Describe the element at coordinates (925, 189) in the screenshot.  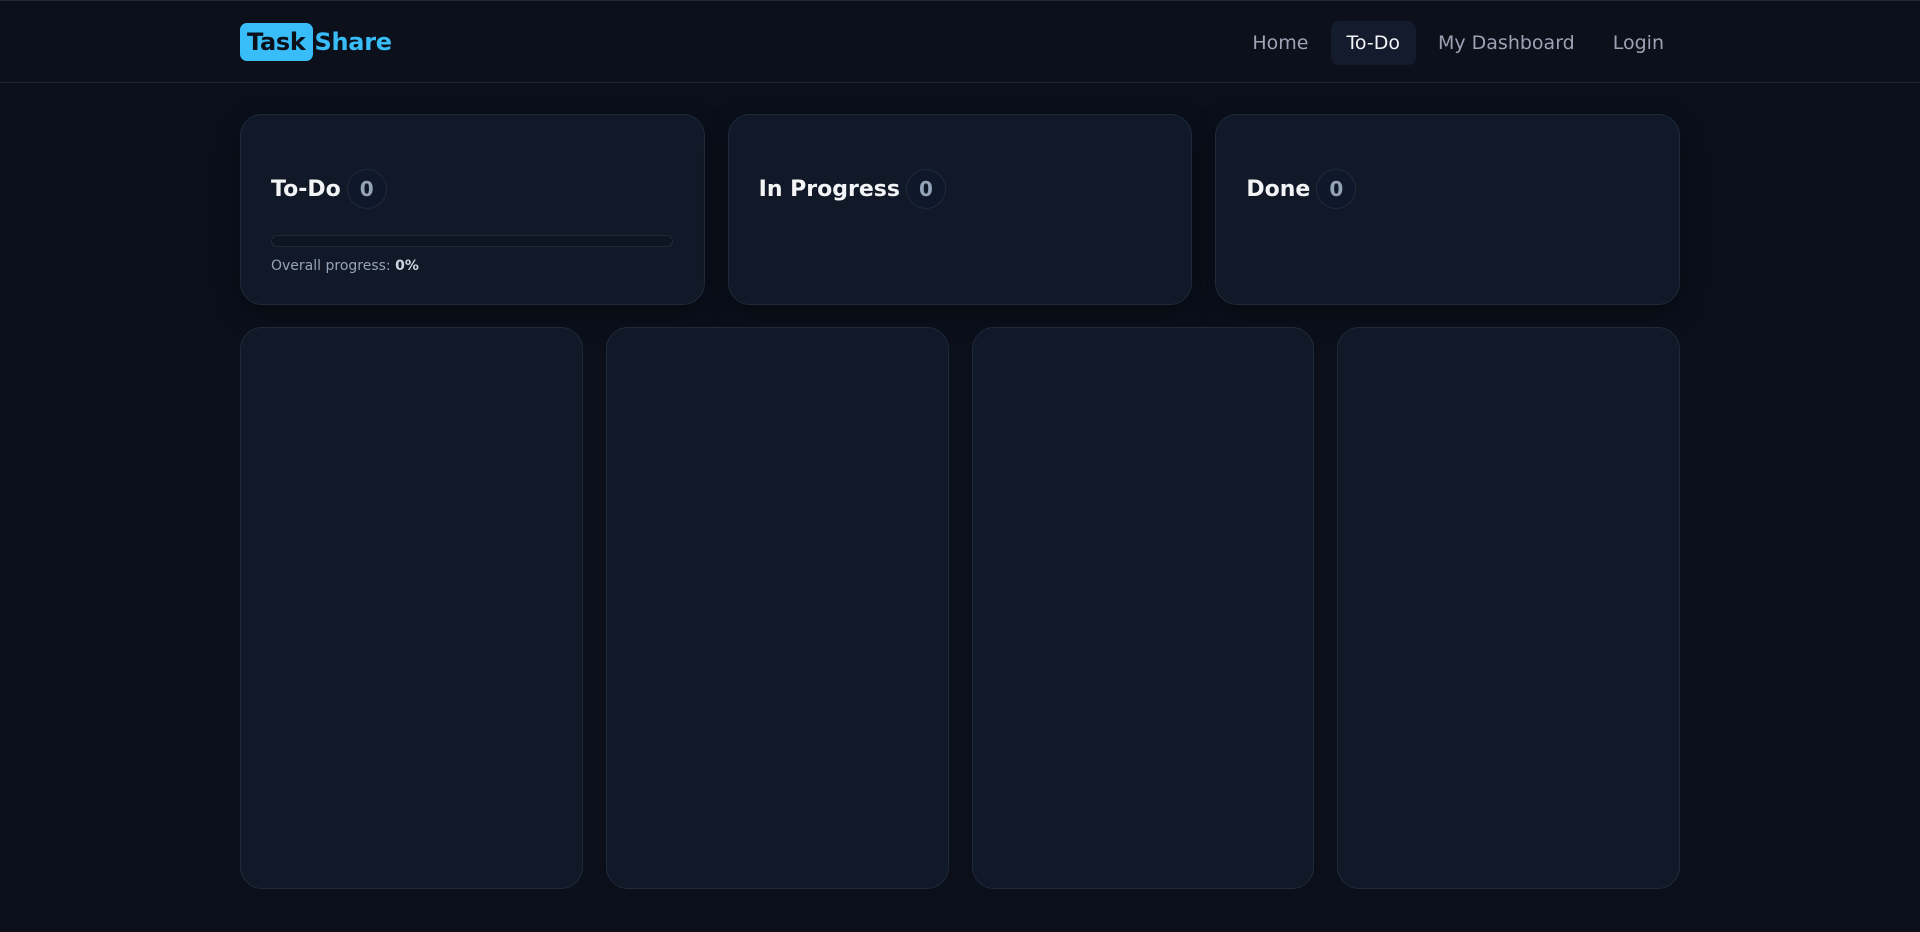
I see `stat-count-in-progress: 0` at that location.